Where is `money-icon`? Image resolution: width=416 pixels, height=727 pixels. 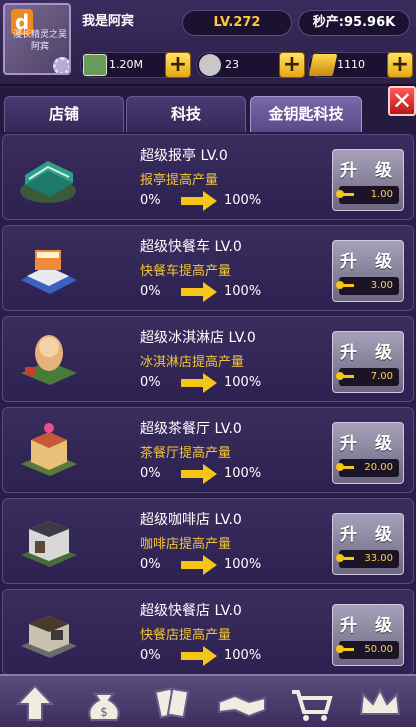
money-icon is located at coordinates (95, 65).